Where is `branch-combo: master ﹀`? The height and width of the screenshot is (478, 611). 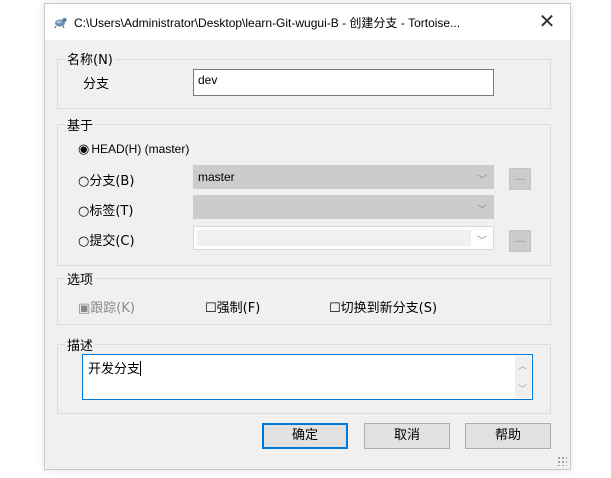
branch-combo: master ﹀ is located at coordinates (343, 177).